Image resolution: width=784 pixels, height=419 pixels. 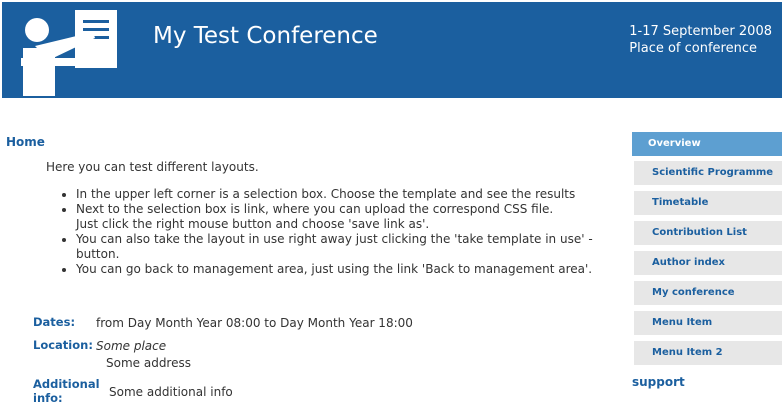 What do you see at coordinates (131, 346) in the screenshot?
I see `location-name: Some place` at bounding box center [131, 346].